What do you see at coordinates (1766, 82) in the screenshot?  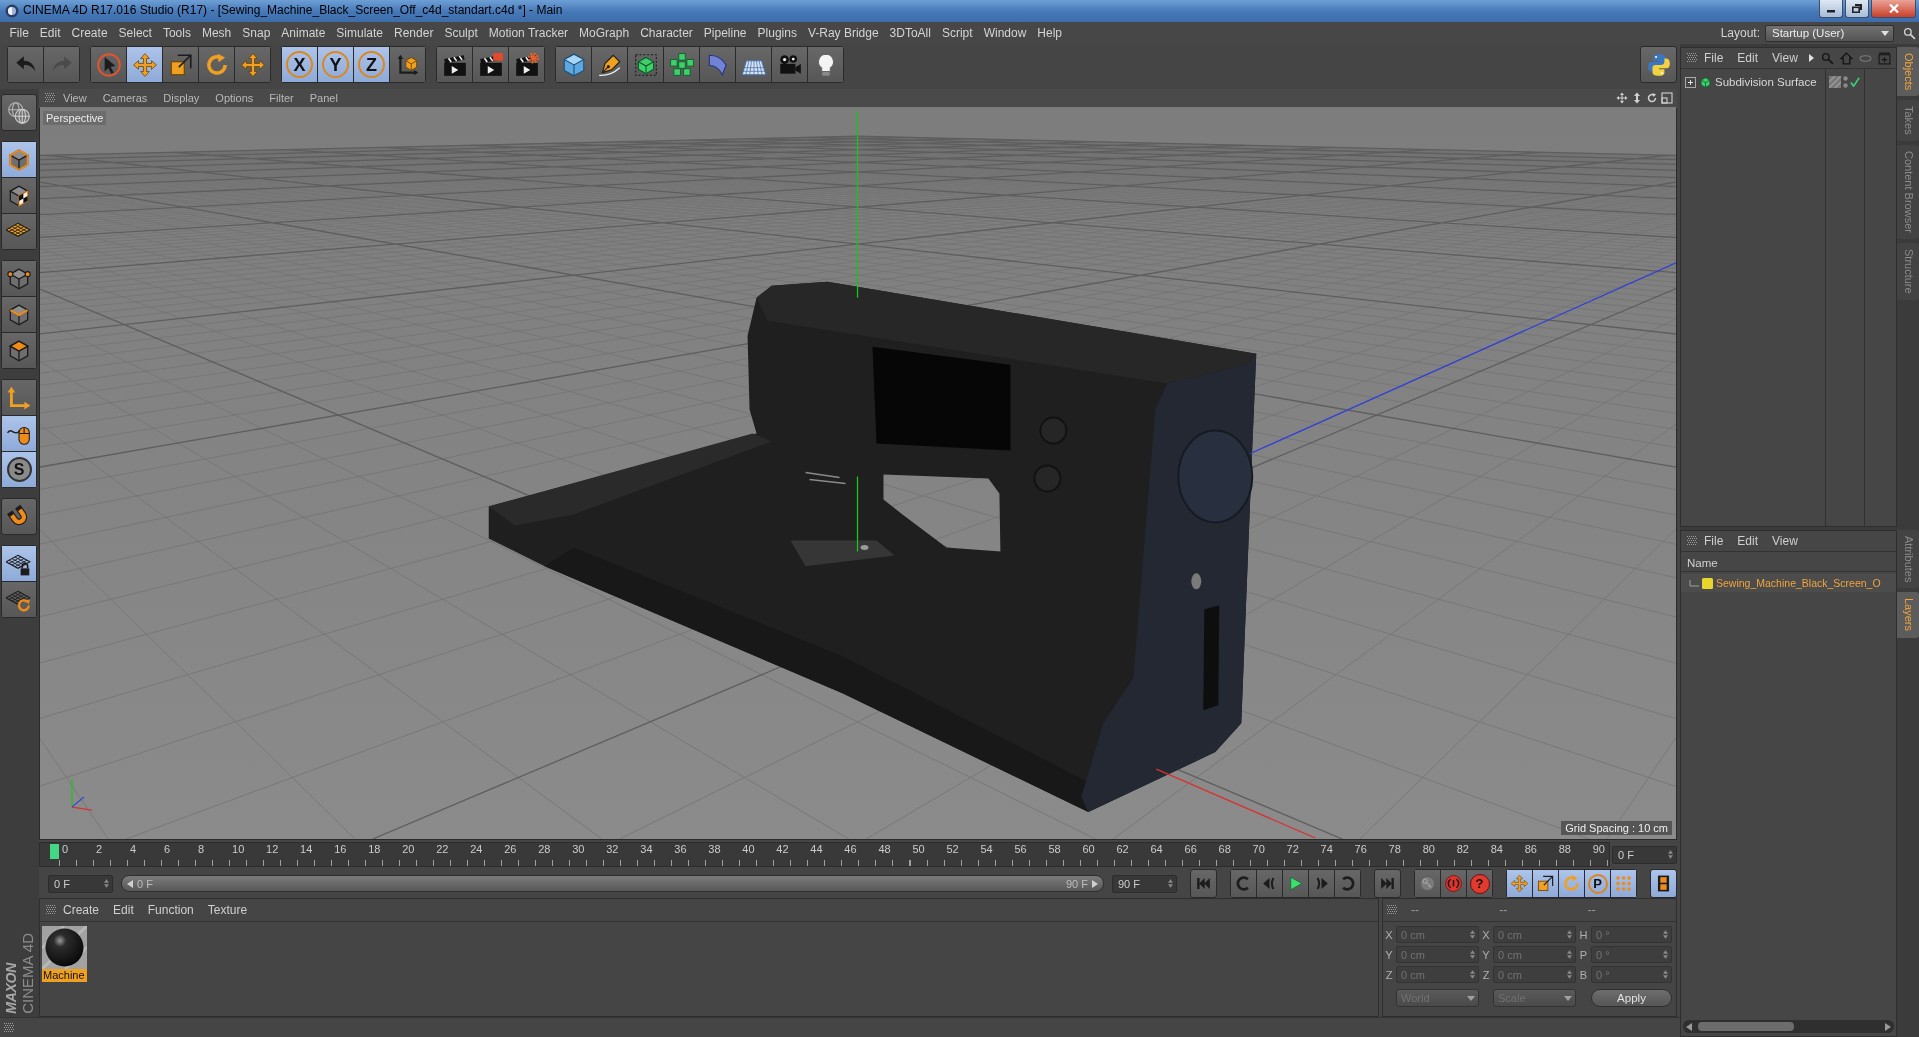 I see `object-name: Subdivision Surface` at bounding box center [1766, 82].